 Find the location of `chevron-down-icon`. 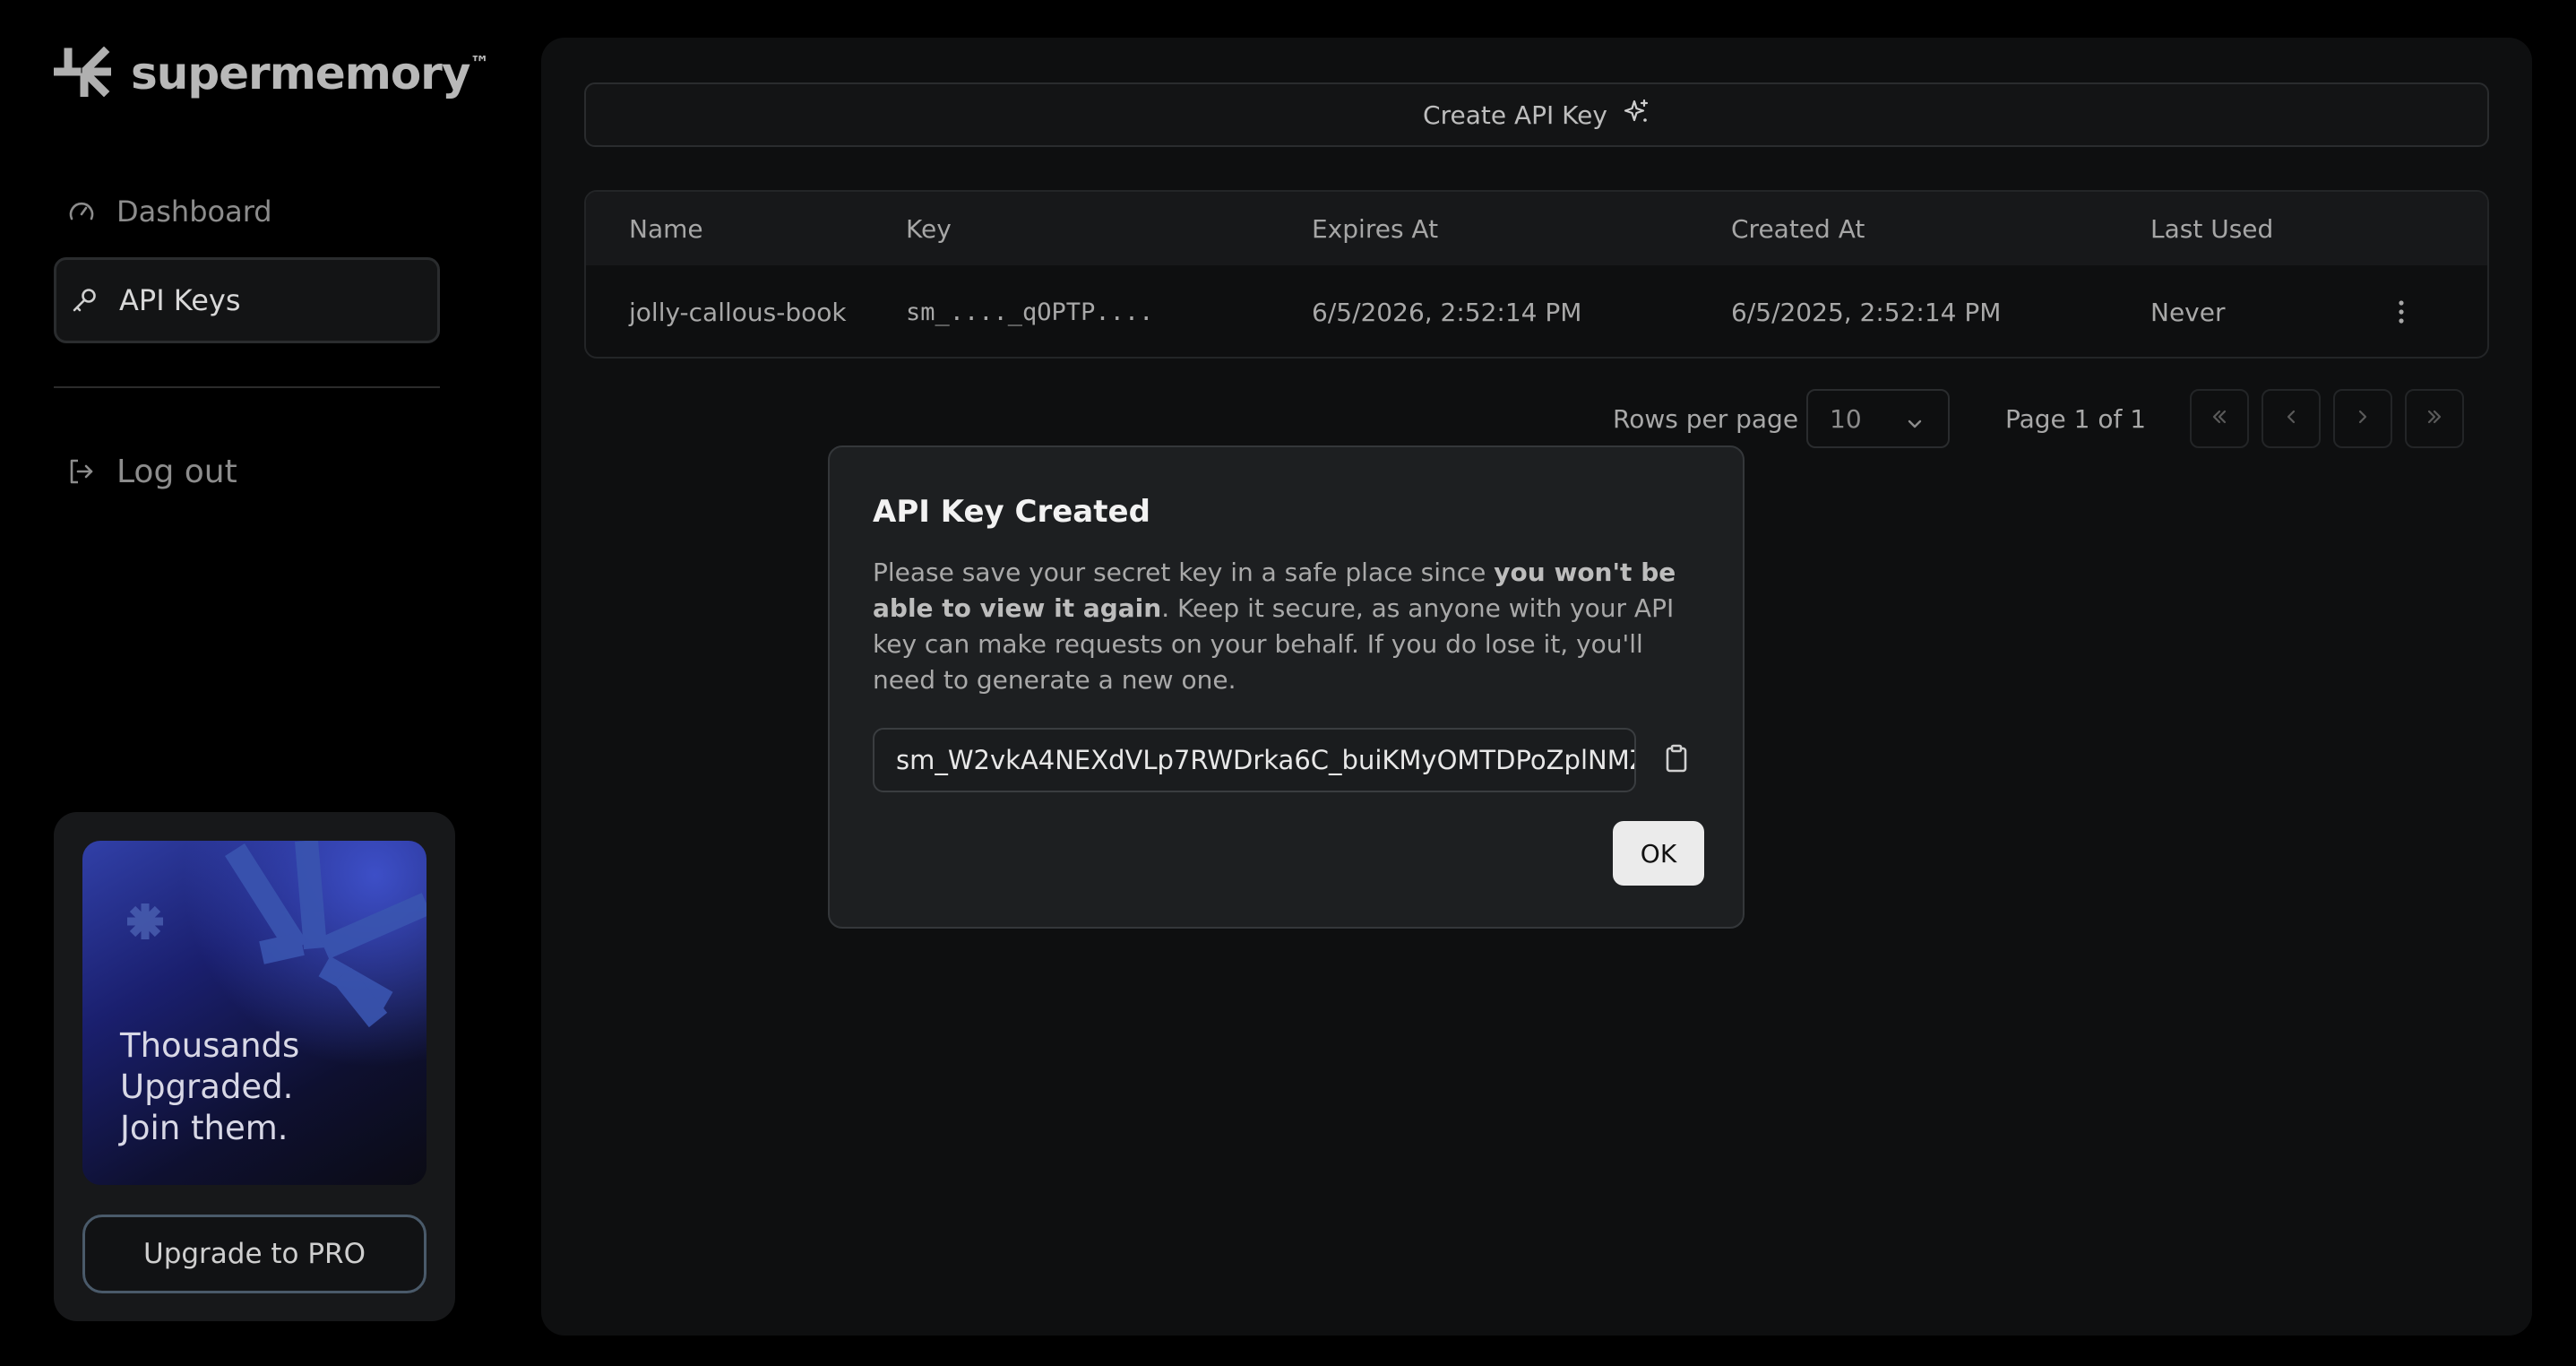

chevron-down-icon is located at coordinates (1915, 426).